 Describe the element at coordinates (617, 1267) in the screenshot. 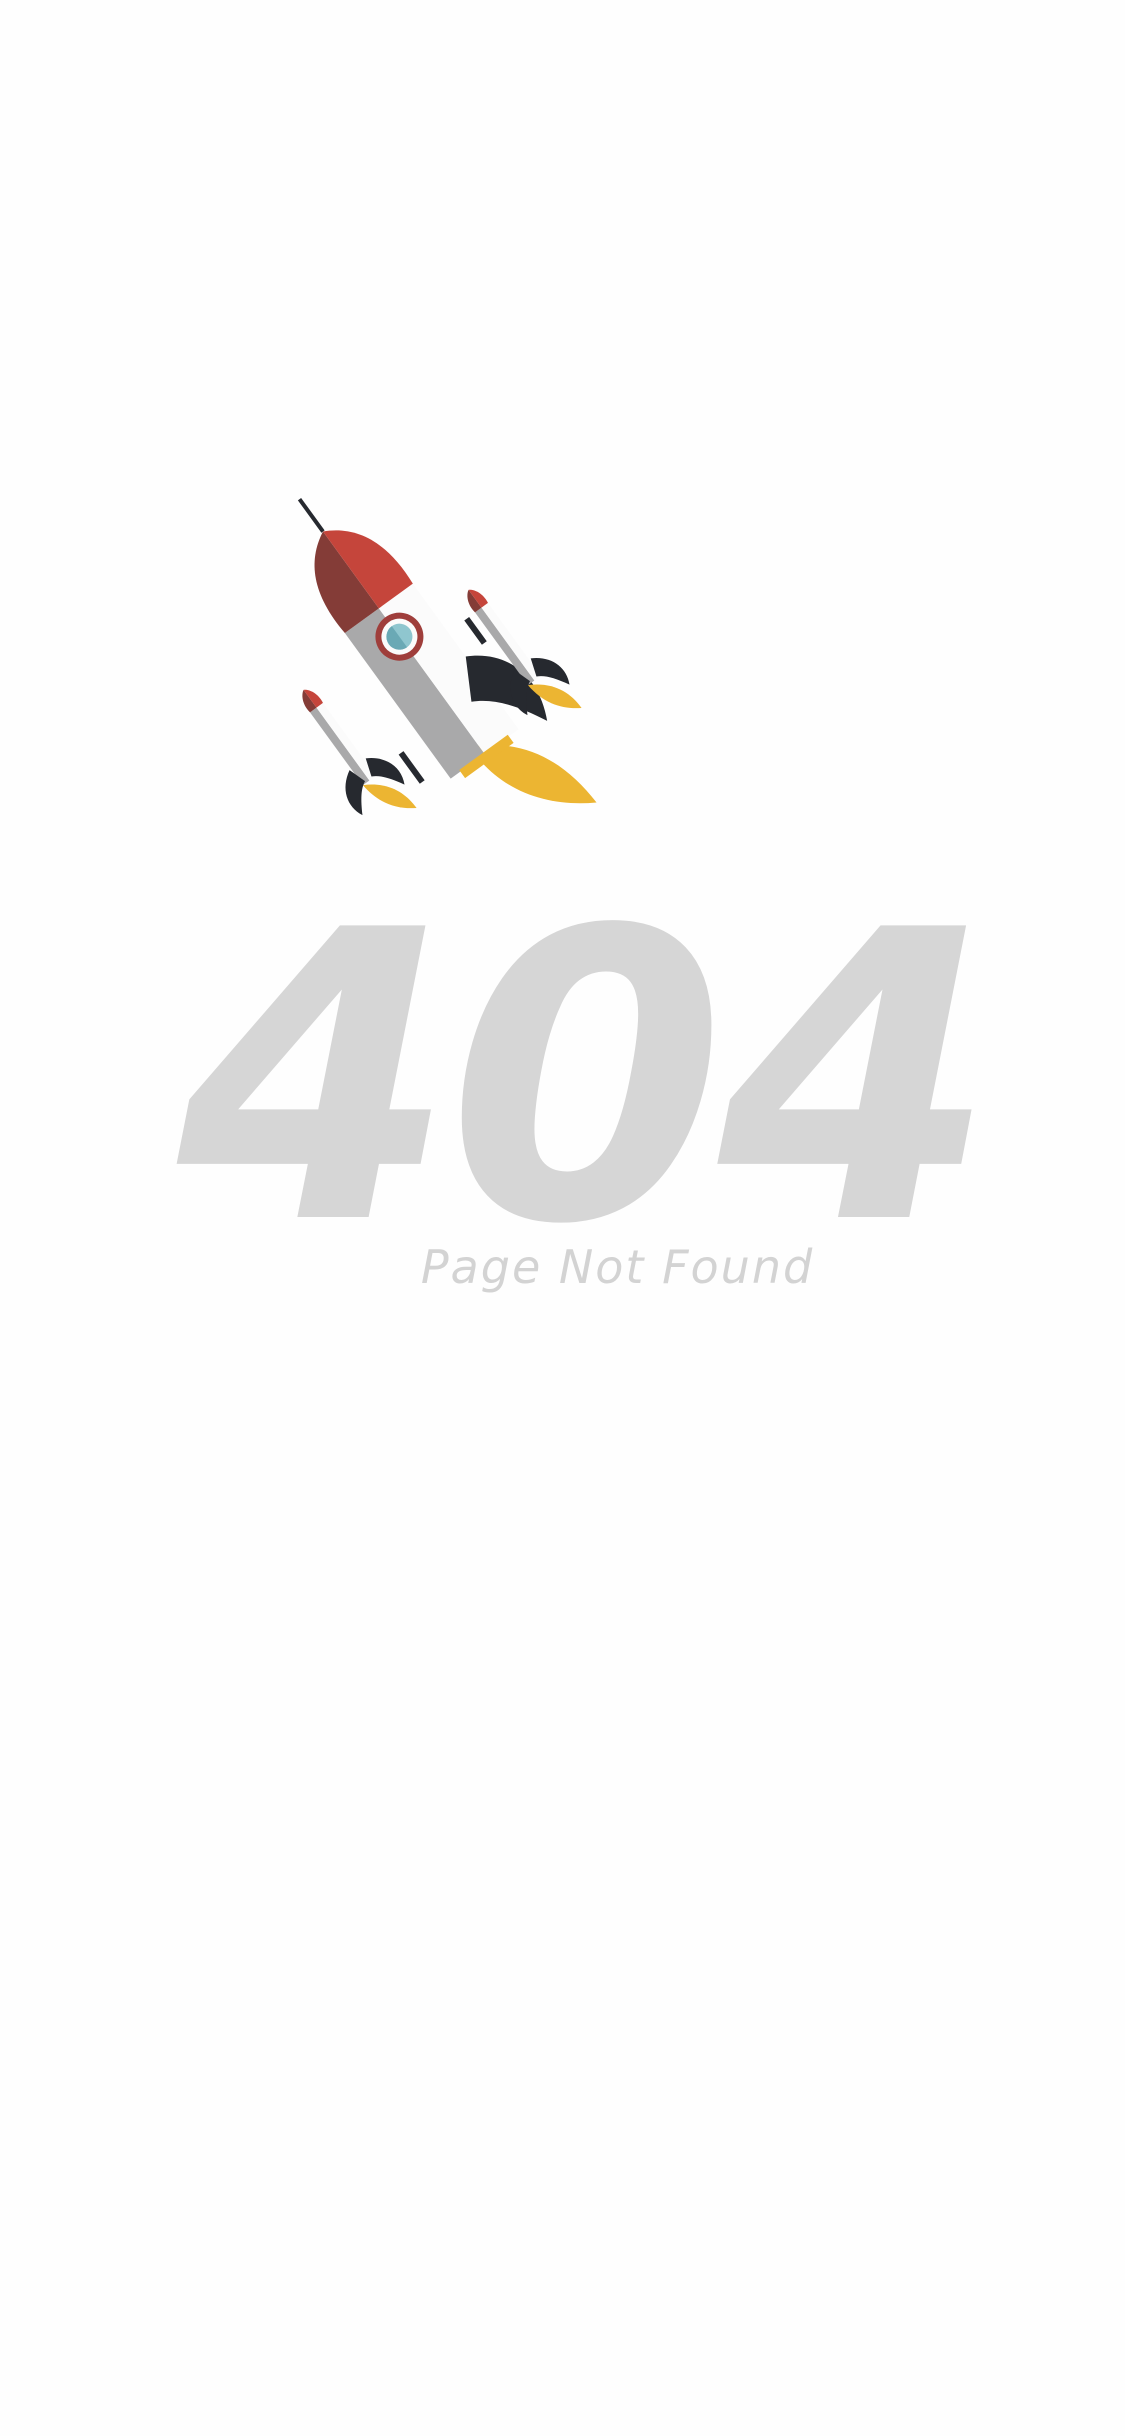

I see `error-message: Page Not Found` at that location.